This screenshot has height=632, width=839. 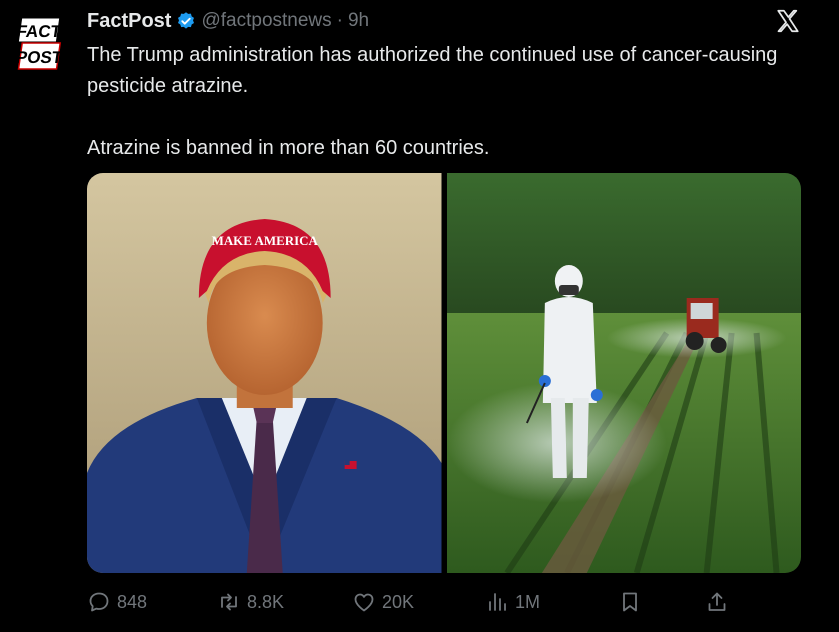 I want to click on like-icon, so click(x=364, y=602).